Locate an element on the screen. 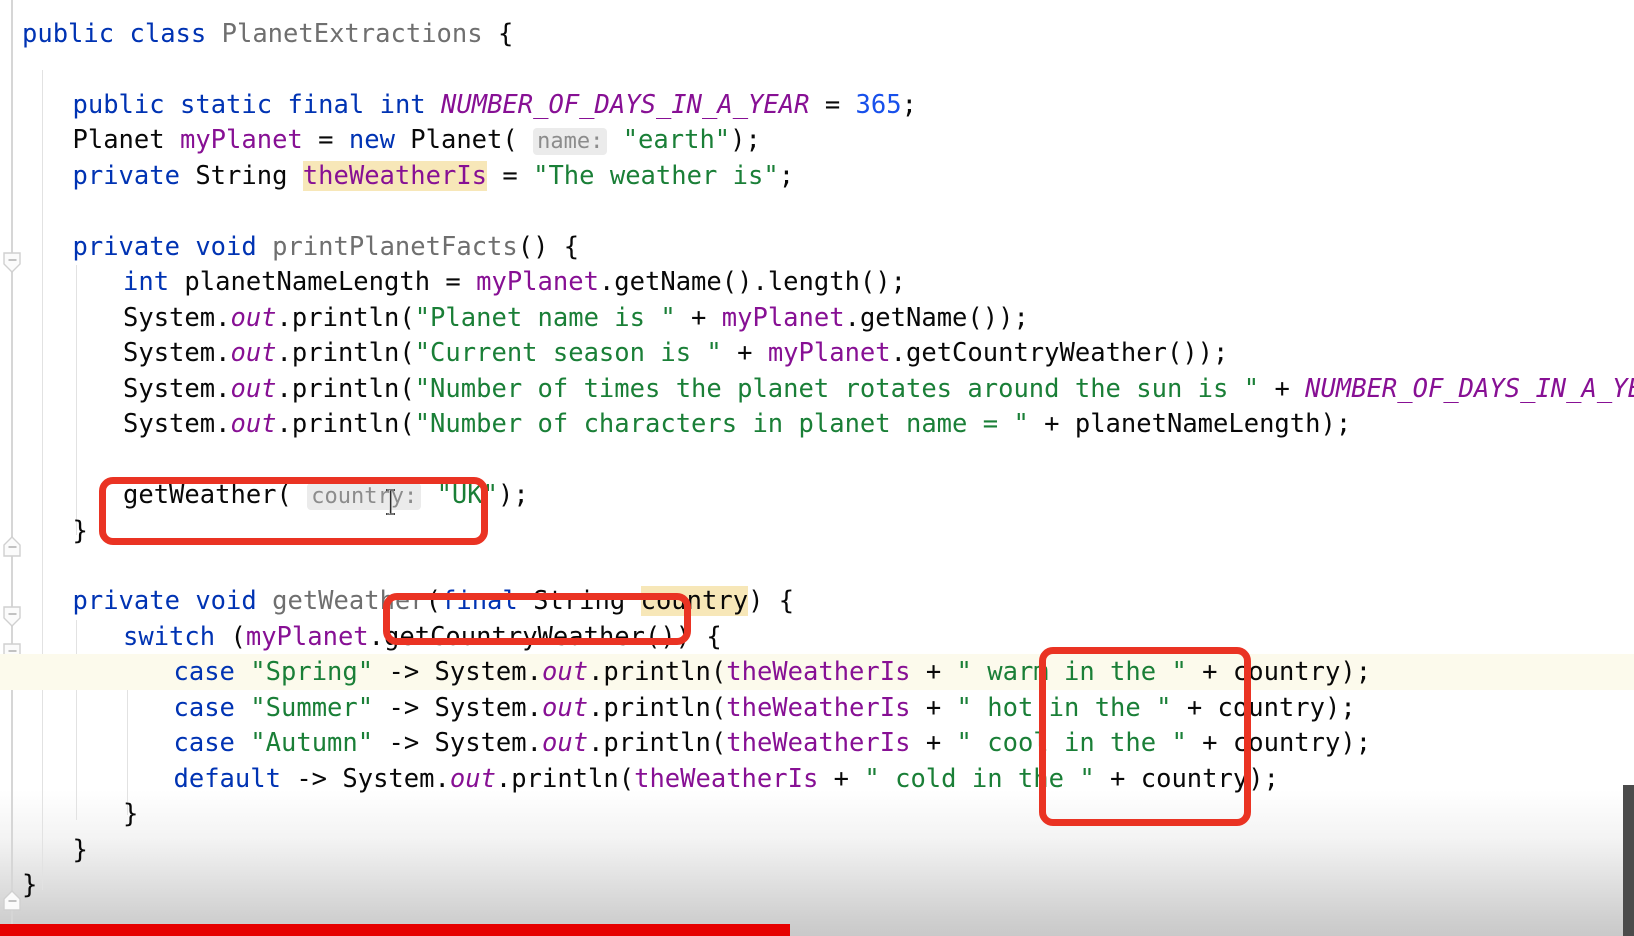 The width and height of the screenshot is (1634, 936). code-token: () { is located at coordinates (548, 247).